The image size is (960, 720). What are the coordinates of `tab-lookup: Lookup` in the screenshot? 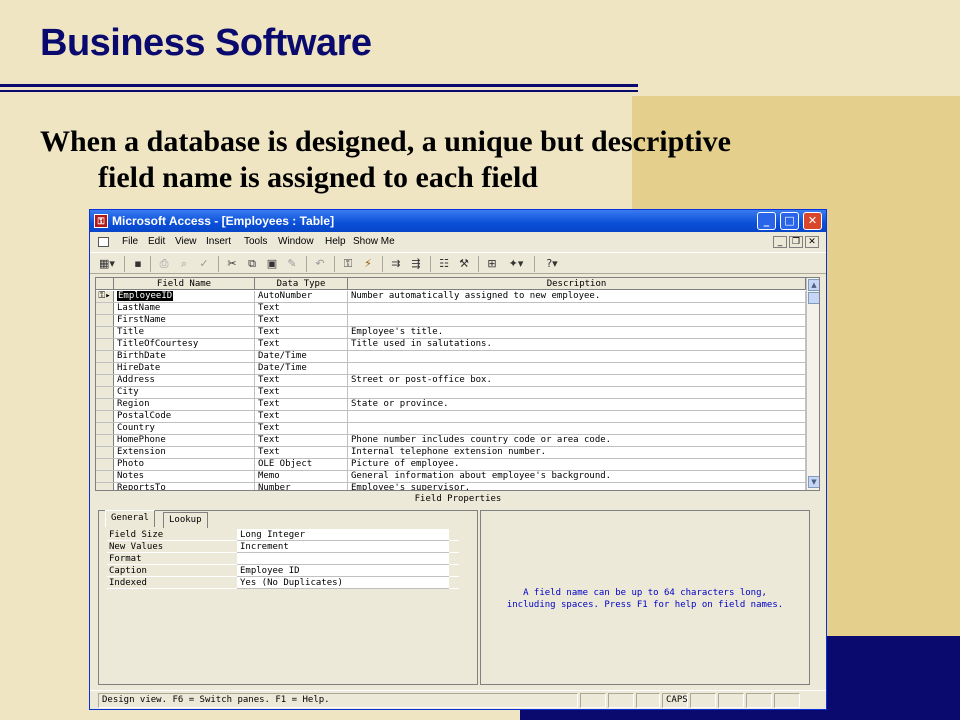 It's located at (185, 520).